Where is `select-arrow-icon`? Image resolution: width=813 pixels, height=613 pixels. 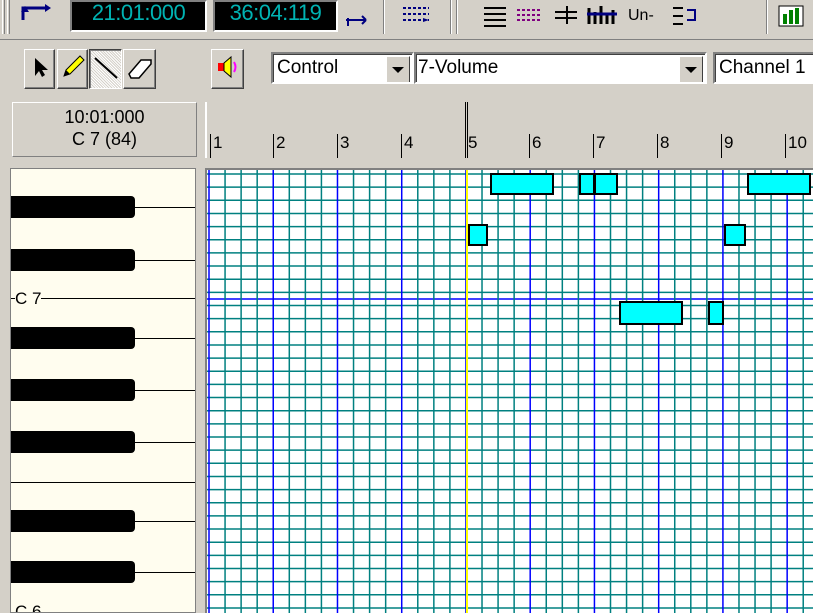 select-arrow-icon is located at coordinates (40, 69).